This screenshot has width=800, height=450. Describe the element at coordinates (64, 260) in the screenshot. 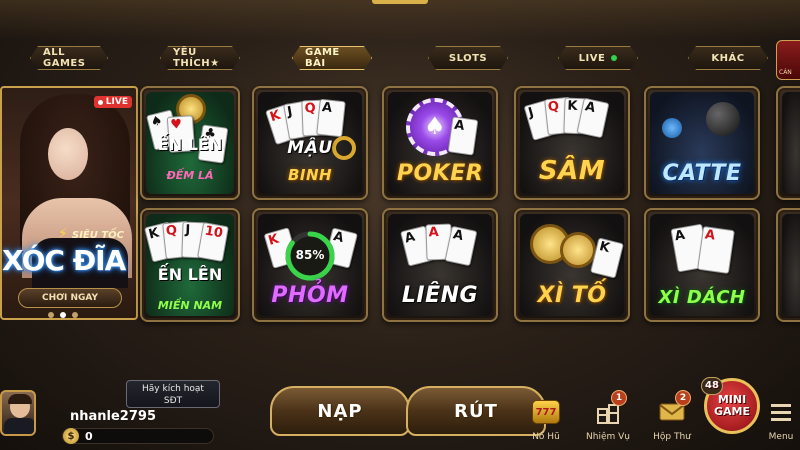

I see `featured-title: XÓC ĐĨA` at that location.